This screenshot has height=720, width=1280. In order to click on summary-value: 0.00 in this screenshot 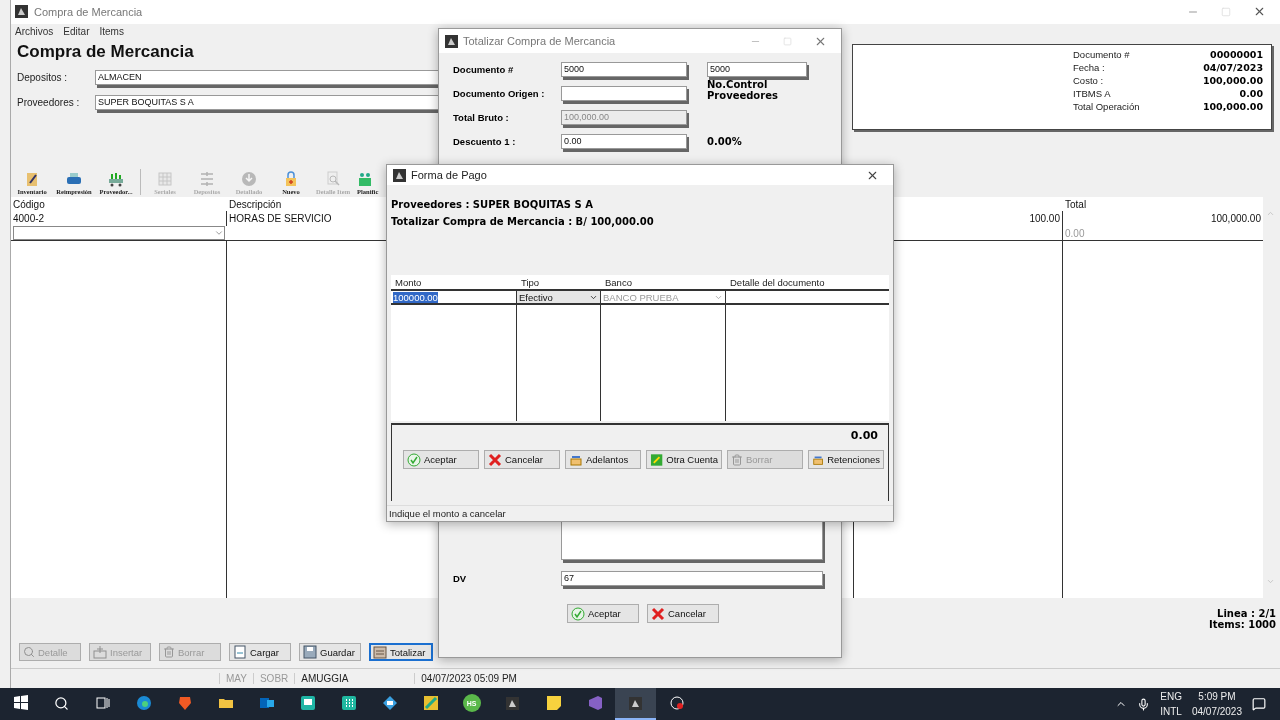, I will do `click(1250, 93)`.